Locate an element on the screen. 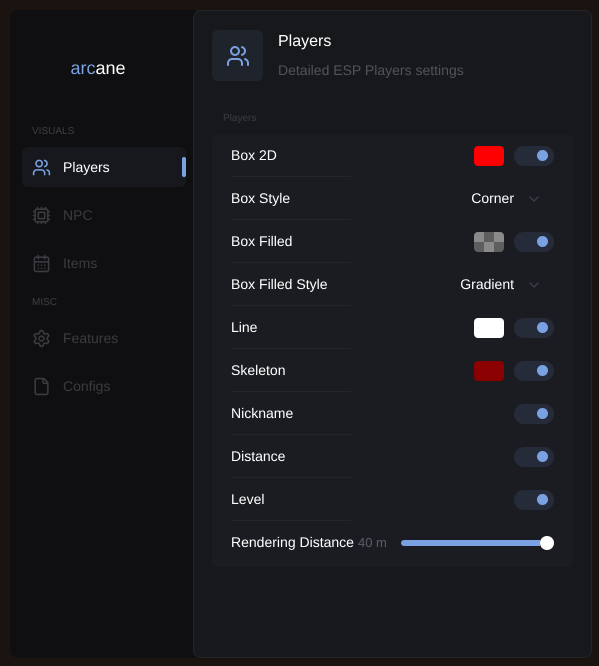  setting-label: Box Style is located at coordinates (260, 198).